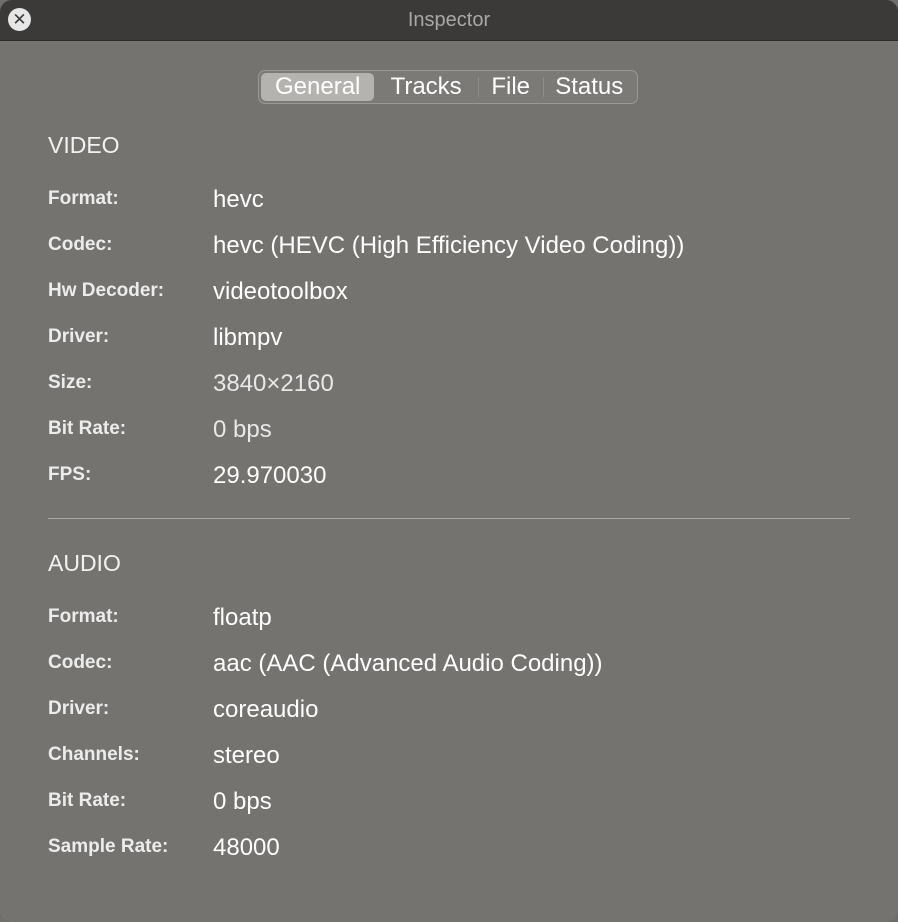  What do you see at coordinates (84, 145) in the screenshot?
I see `video-section-title: VIDEO` at bounding box center [84, 145].